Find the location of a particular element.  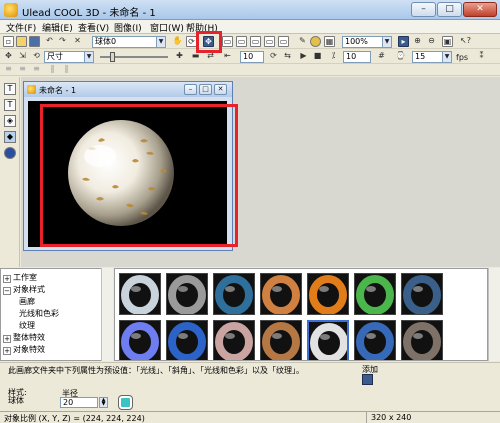

tween-icon: ⁒ is located at coordinates (333, 56).